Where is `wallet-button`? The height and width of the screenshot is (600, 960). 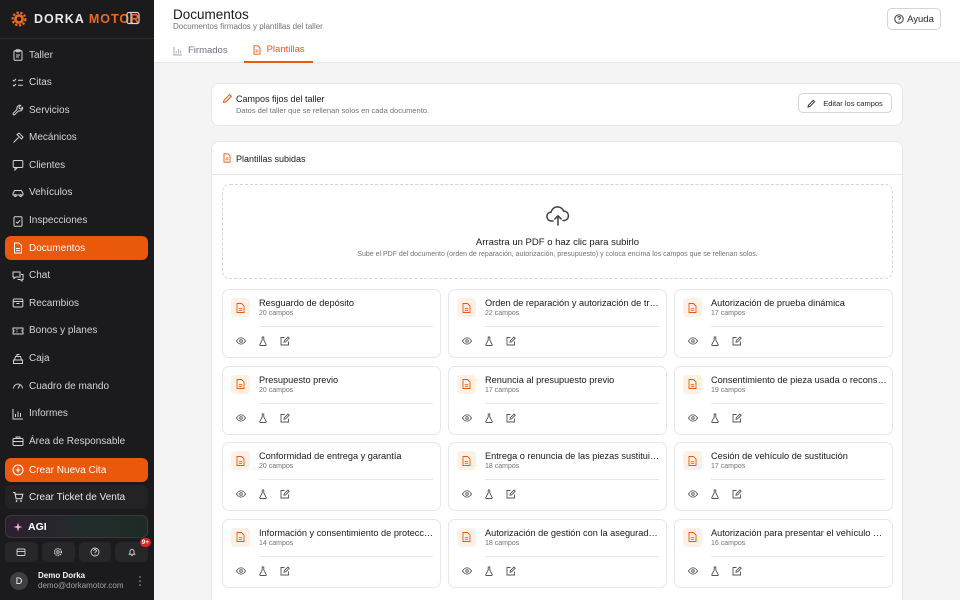
wallet-button is located at coordinates (21, 552).